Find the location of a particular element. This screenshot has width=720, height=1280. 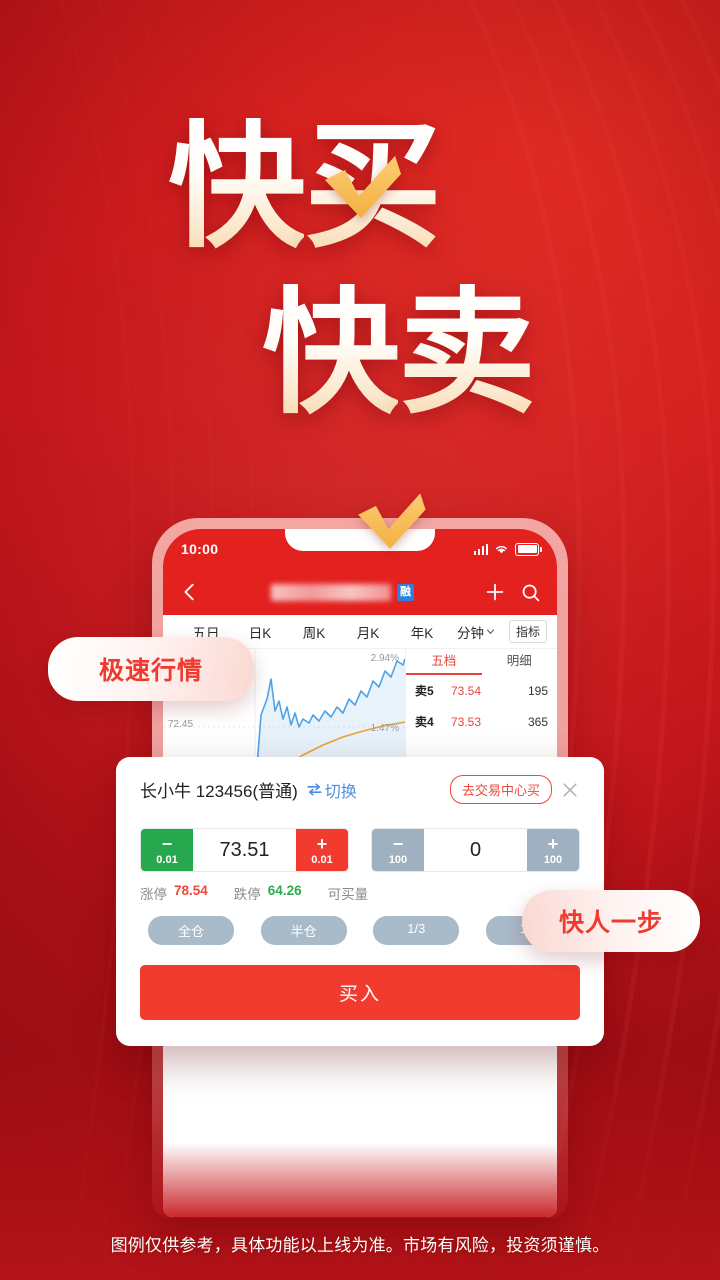

quote-tab-detail: 明细 is located at coordinates (520, 662).